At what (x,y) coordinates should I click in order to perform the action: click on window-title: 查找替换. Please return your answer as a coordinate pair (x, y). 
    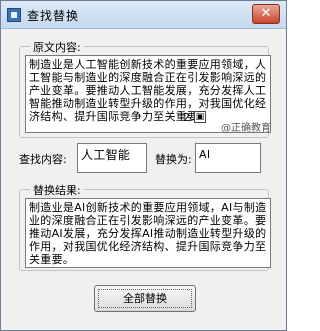
    Looking at the image, I should click on (53, 16).